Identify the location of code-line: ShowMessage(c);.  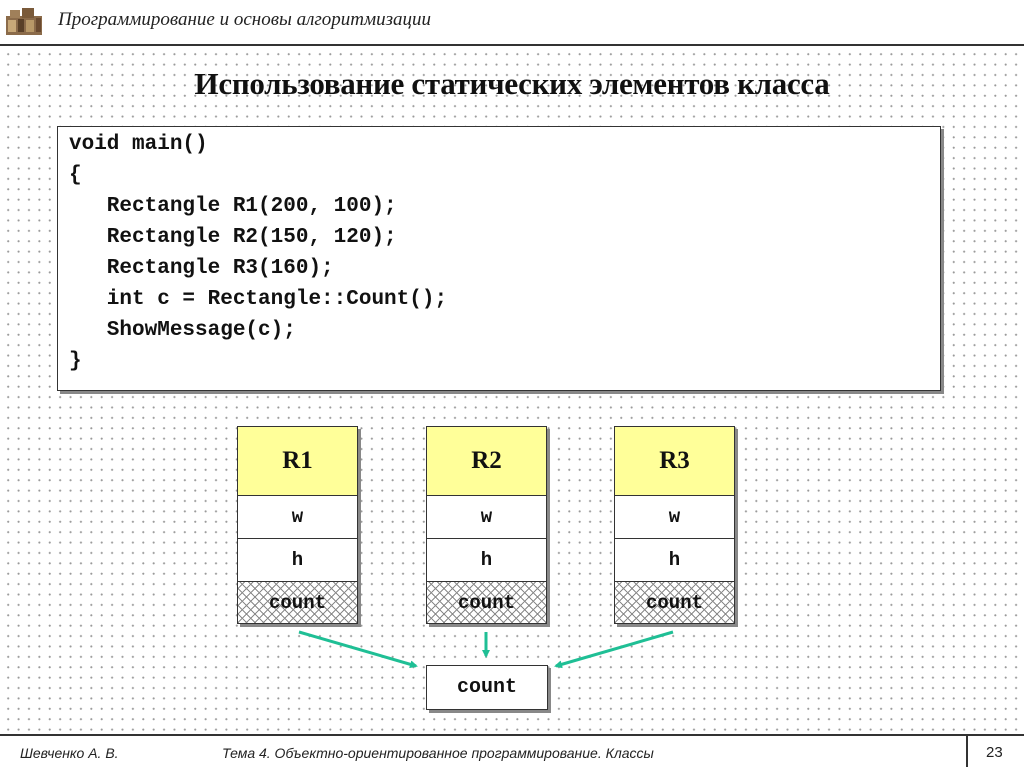
(182, 330).